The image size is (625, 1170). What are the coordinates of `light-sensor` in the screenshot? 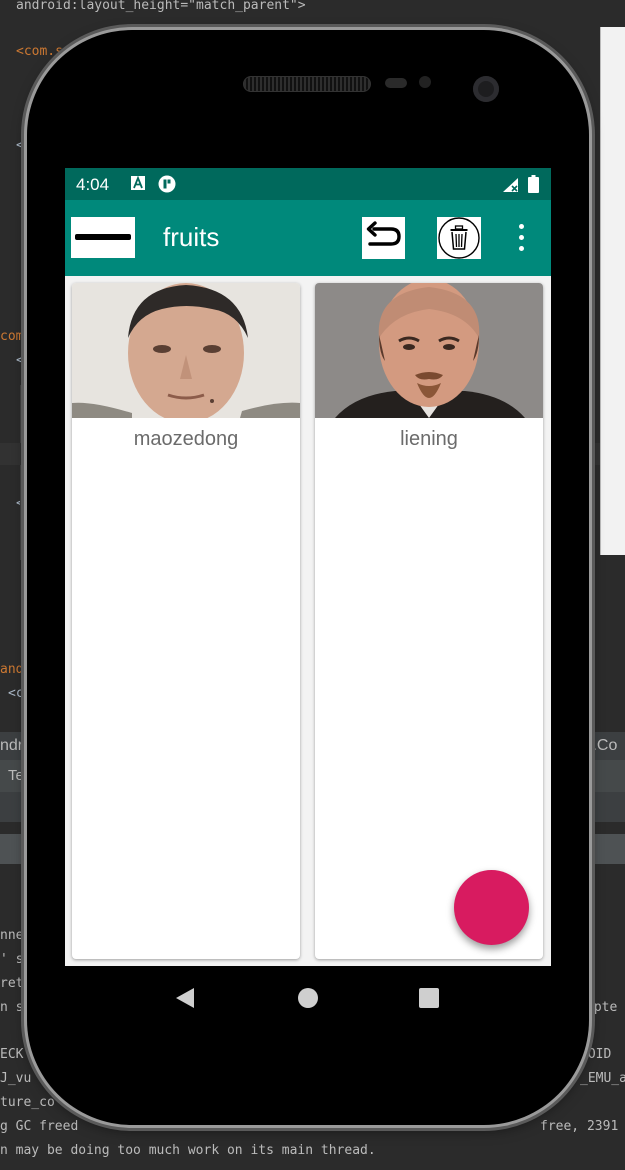 It's located at (425, 82).